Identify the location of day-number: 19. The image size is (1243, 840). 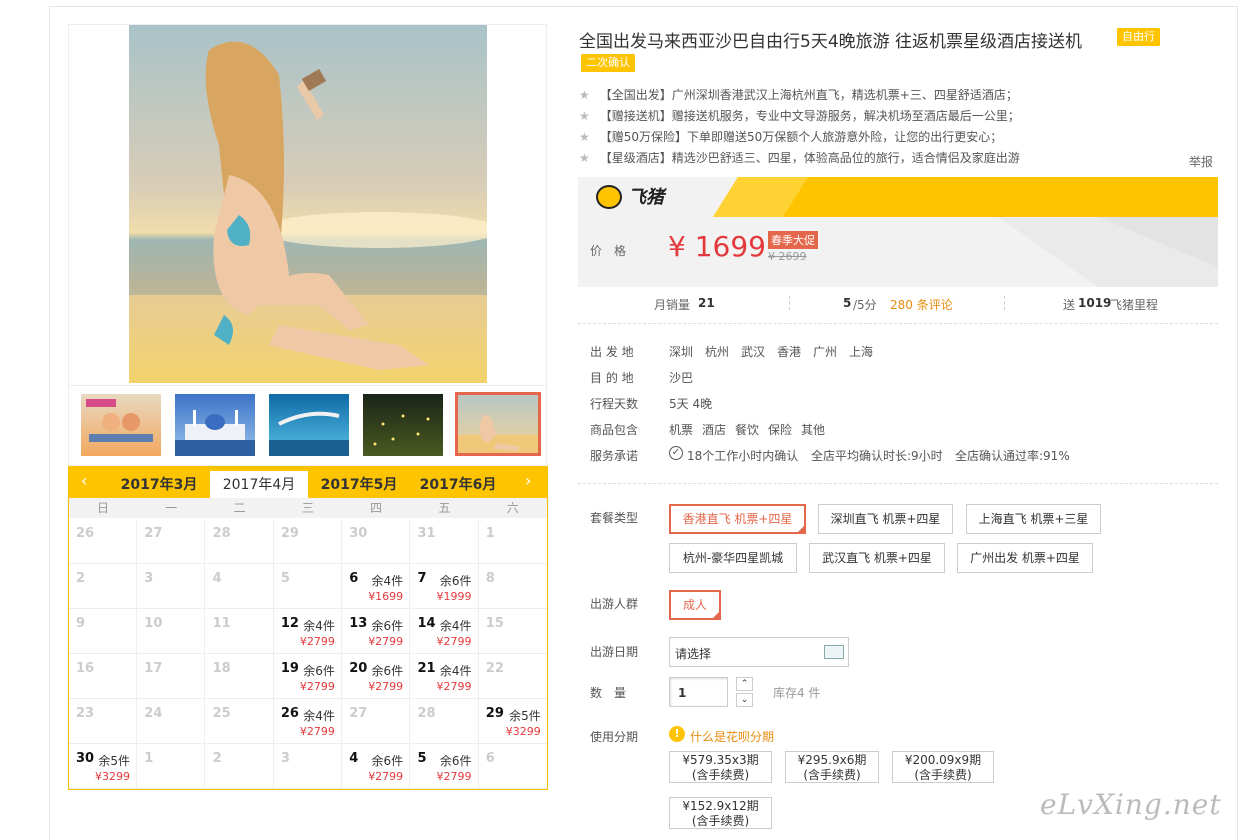
(289, 668).